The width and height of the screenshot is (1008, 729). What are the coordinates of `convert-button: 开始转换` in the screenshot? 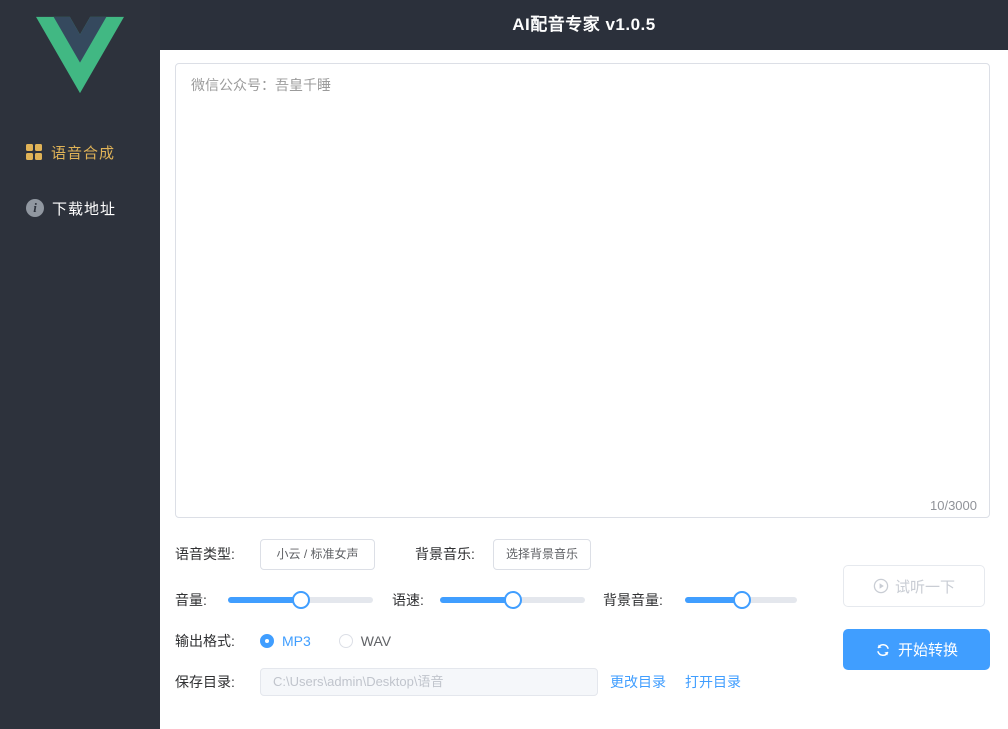 It's located at (916, 649).